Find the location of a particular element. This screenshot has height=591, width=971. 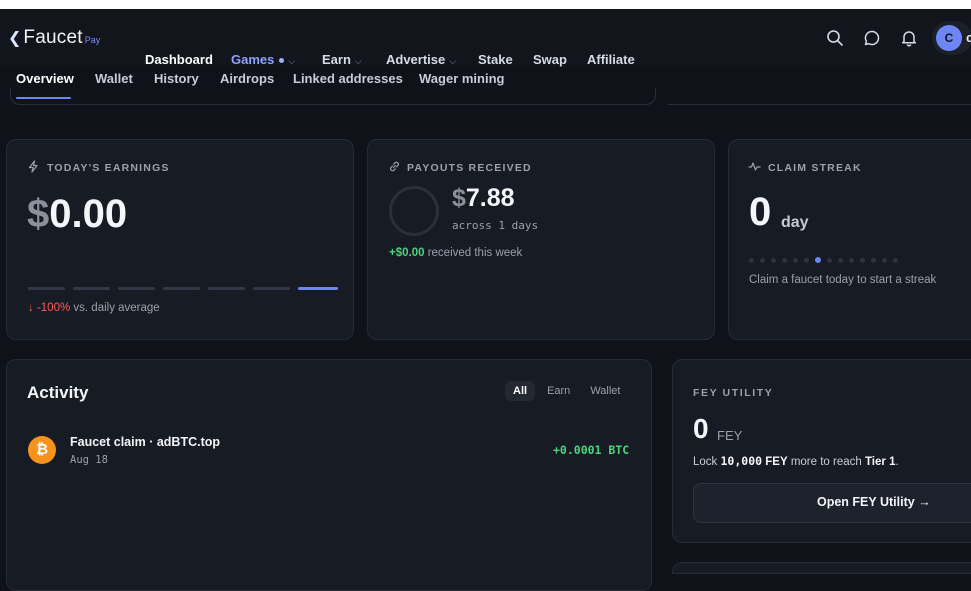

activity-filters: All Earn Wallet is located at coordinates (566, 391).